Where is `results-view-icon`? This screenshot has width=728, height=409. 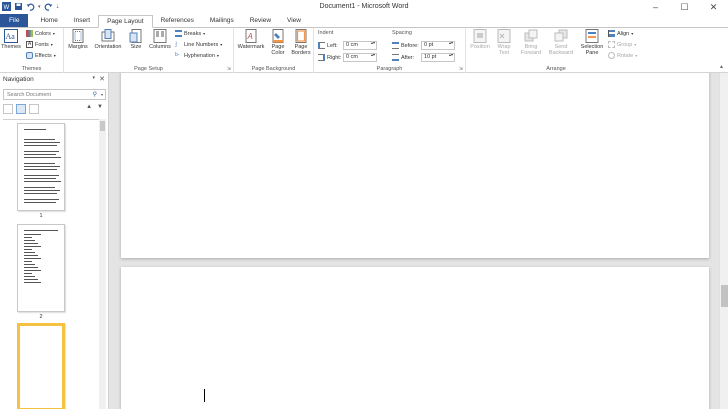 results-view-icon is located at coordinates (34, 109).